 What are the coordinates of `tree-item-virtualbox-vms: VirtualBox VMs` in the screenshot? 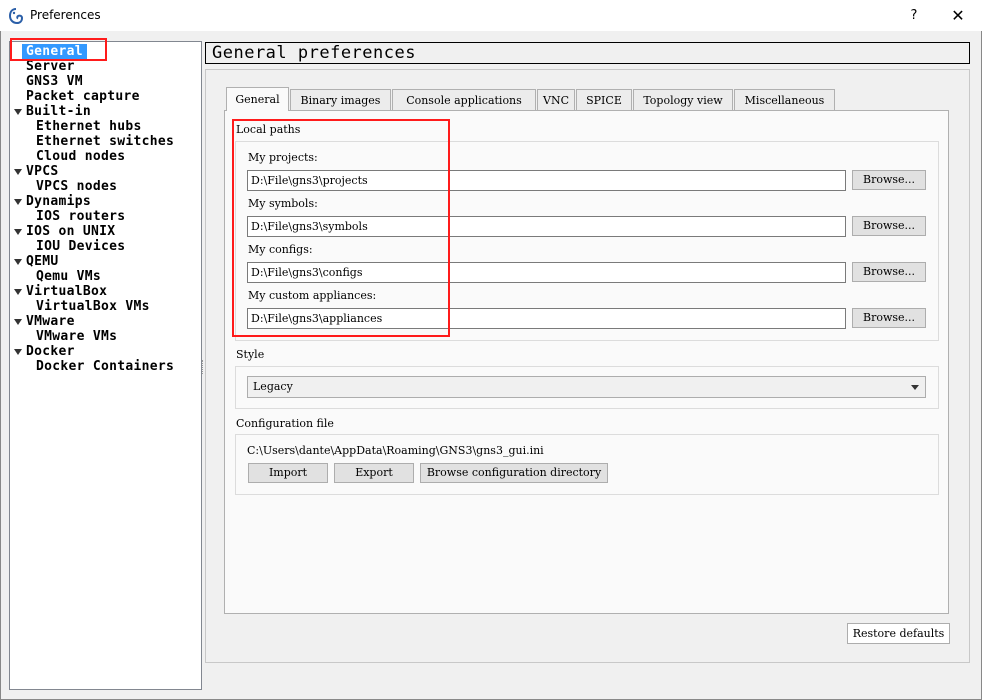 It's located at (93, 306).